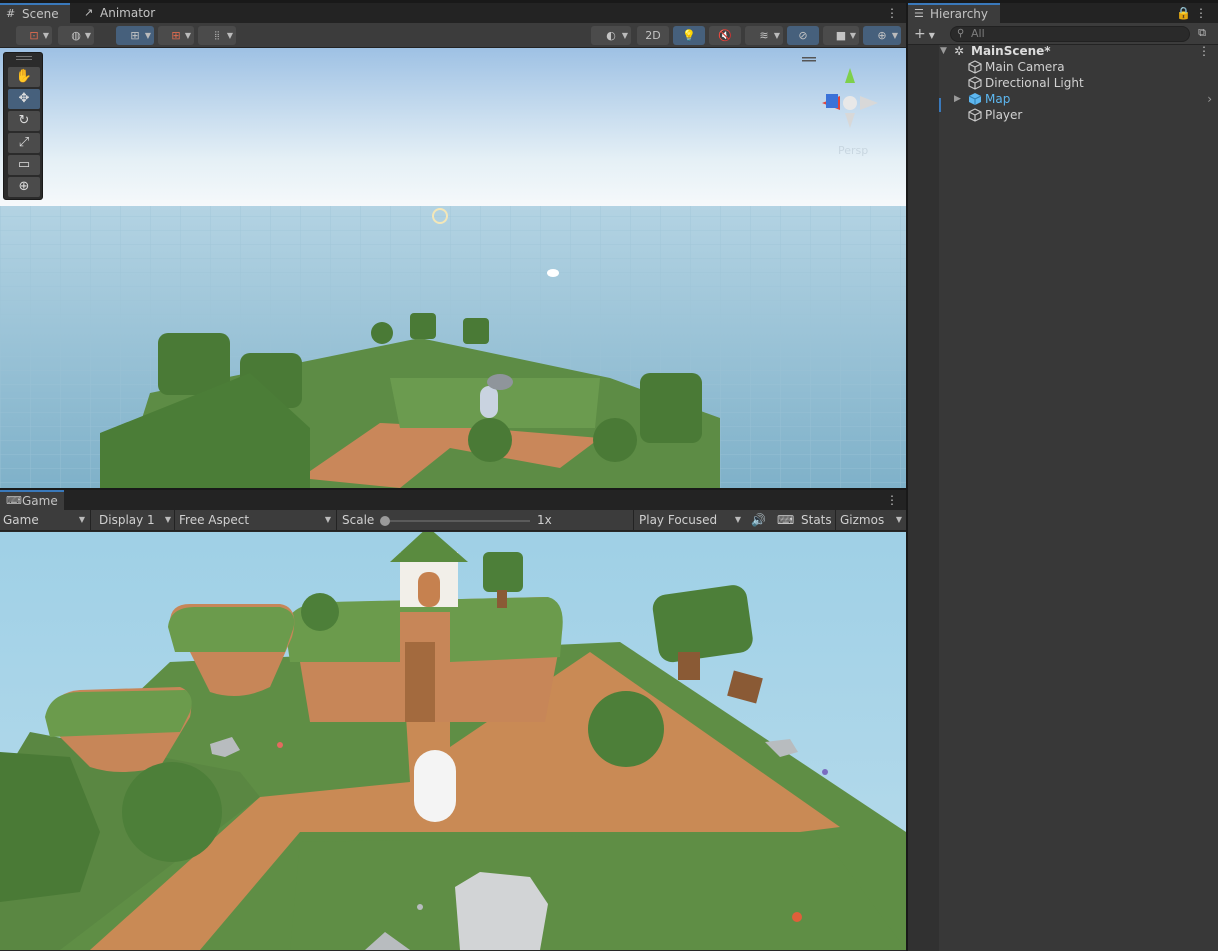 This screenshot has width=1218, height=951. I want to click on layers-icon: ≋, so click(764, 35).